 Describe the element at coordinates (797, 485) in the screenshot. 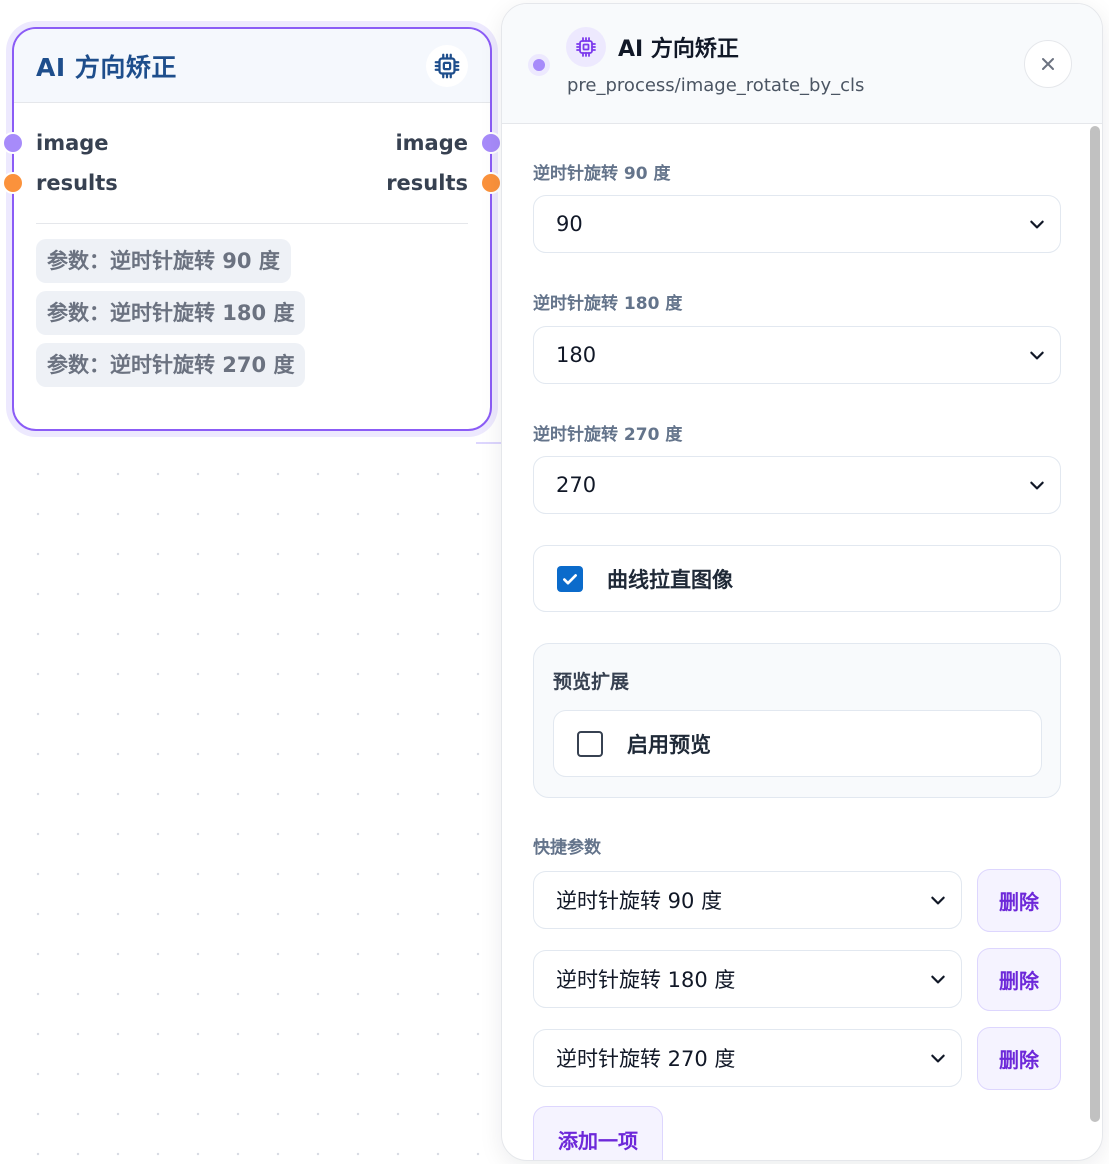

I see `rotate-270-select: 270` at that location.